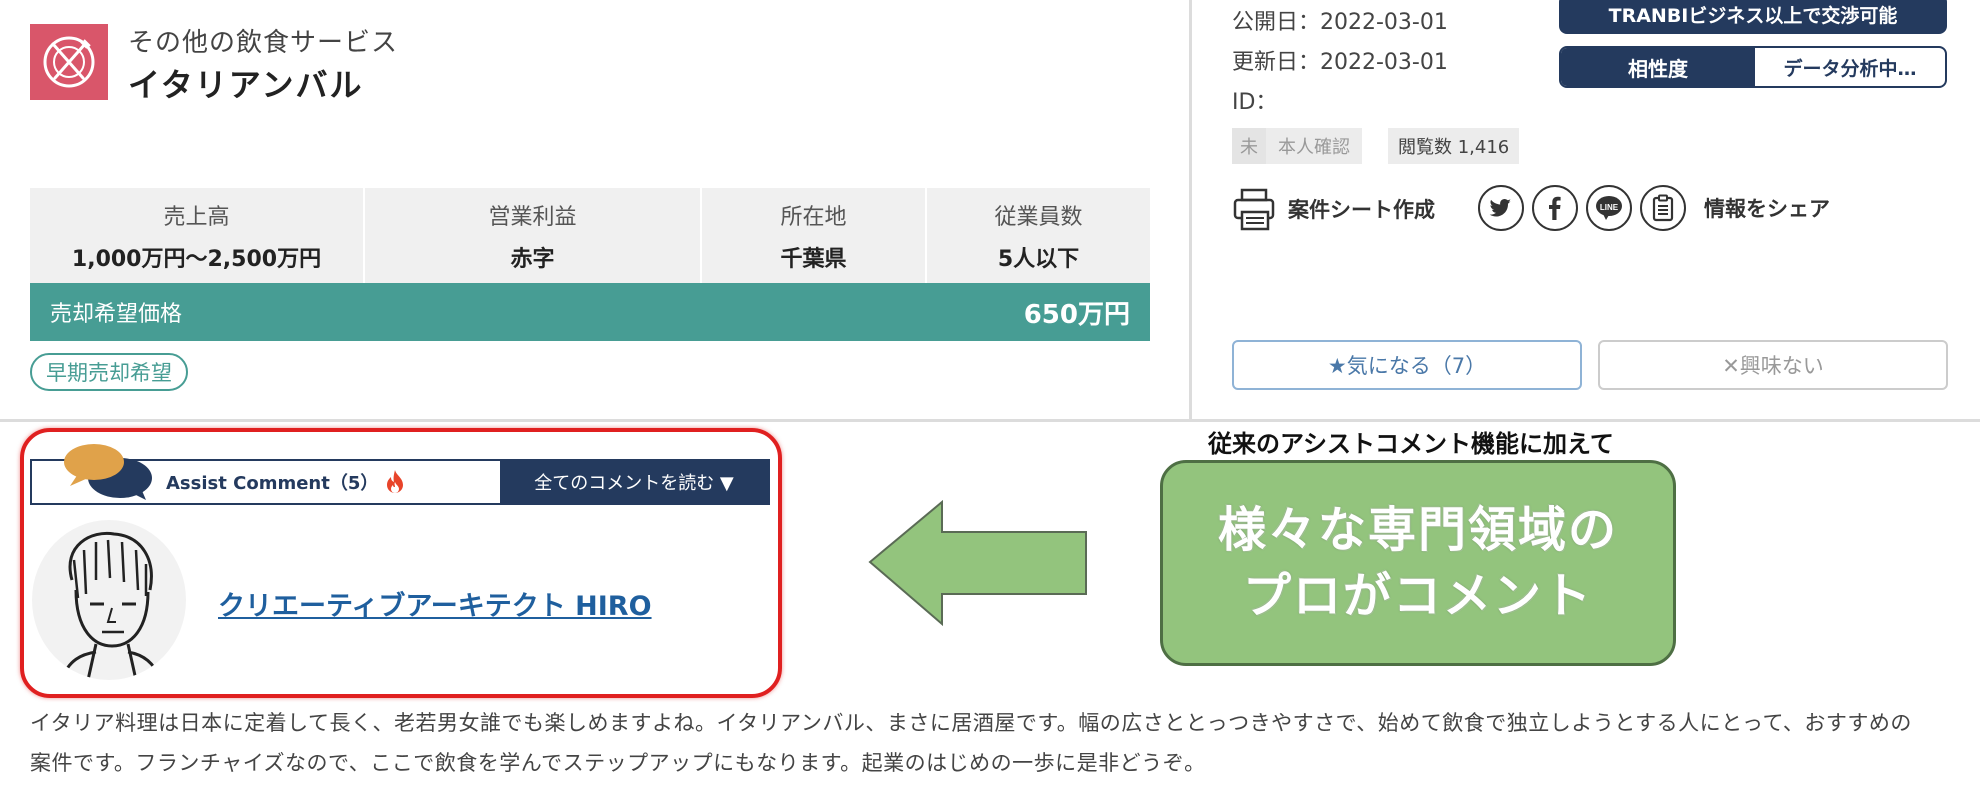 This screenshot has height=793, width=1980. I want to click on category-icon, so click(69, 62).